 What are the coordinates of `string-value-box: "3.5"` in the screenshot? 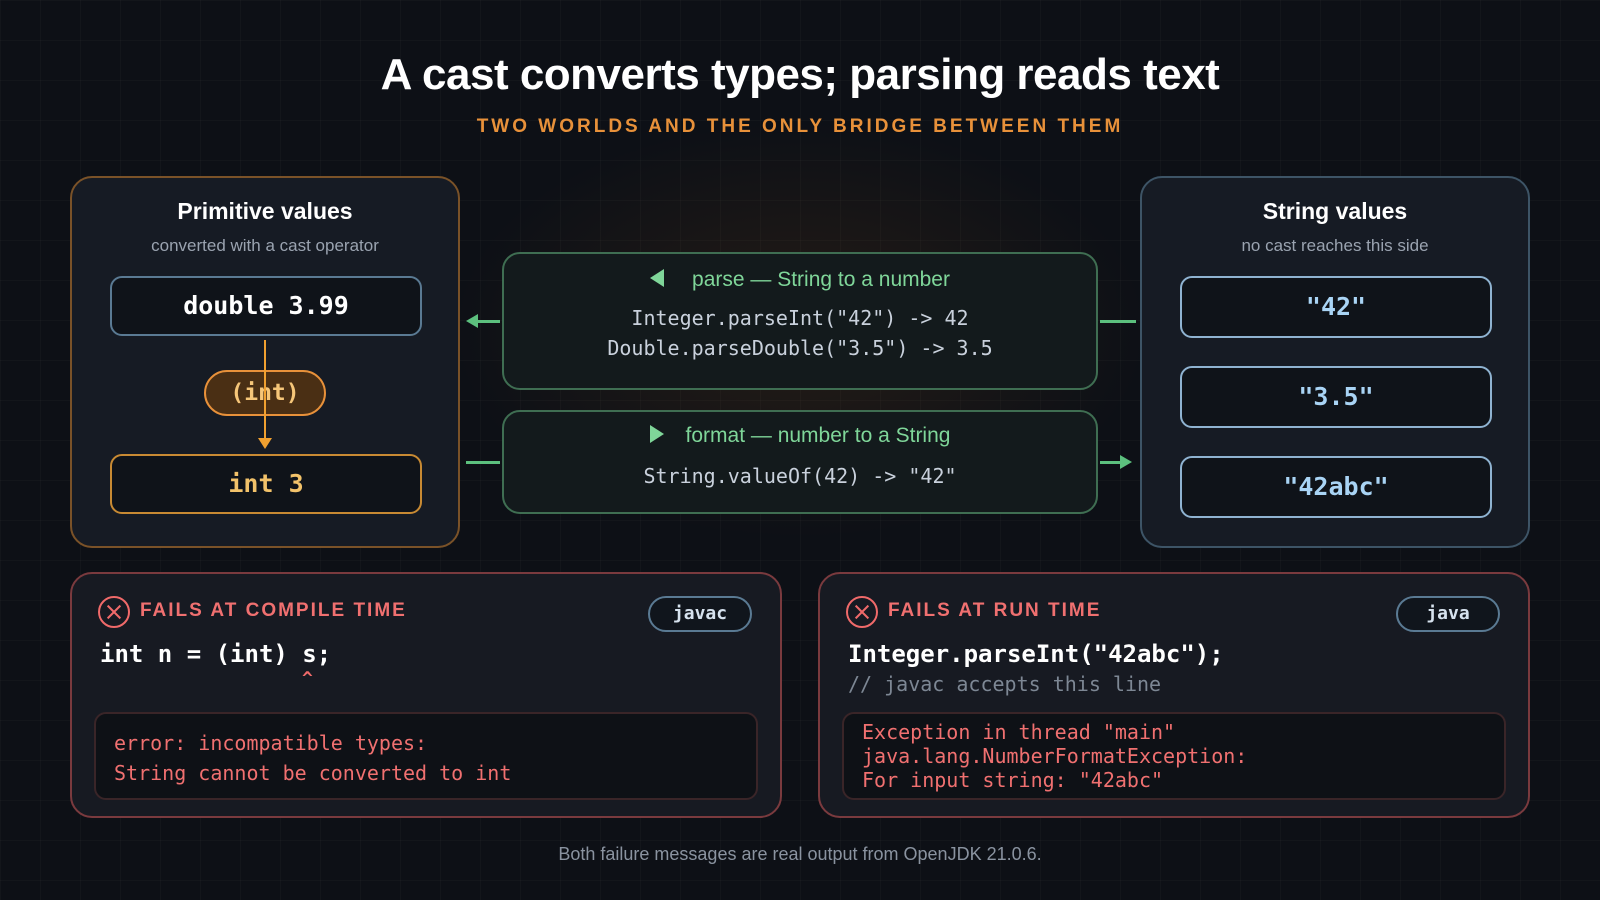 It's located at (1336, 397).